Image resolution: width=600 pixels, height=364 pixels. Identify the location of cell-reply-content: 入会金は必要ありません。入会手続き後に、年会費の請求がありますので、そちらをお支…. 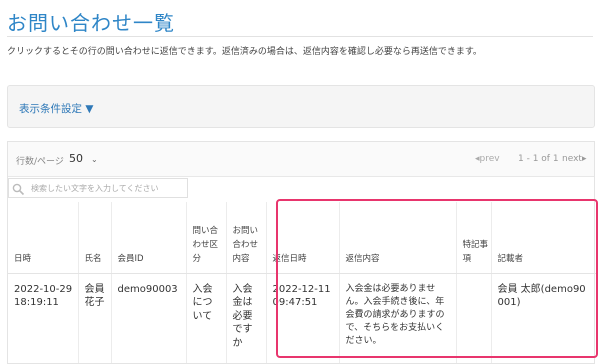
(398, 318).